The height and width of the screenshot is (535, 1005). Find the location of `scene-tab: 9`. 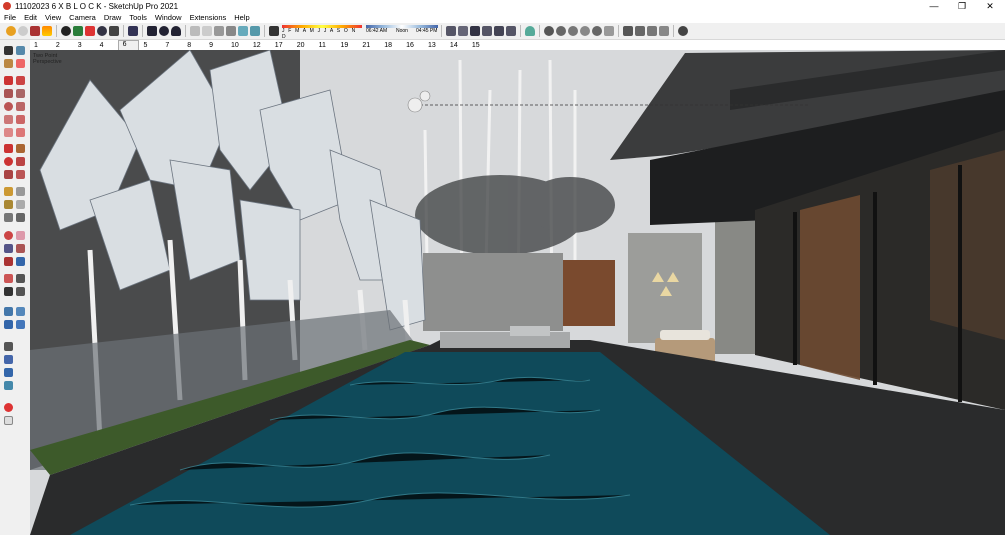

scene-tab: 9 is located at coordinates (216, 45).